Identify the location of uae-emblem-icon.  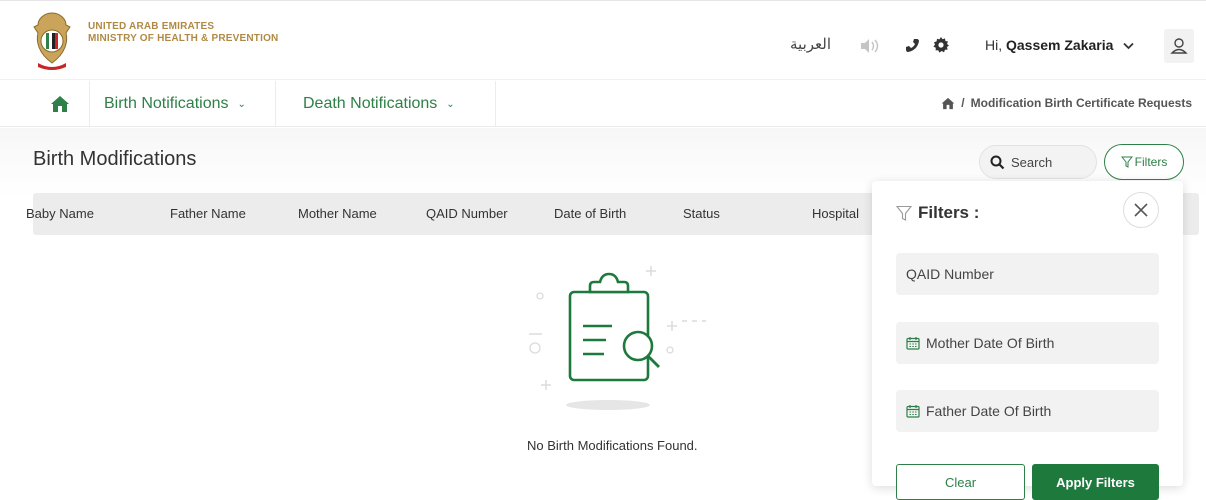
(52, 41).